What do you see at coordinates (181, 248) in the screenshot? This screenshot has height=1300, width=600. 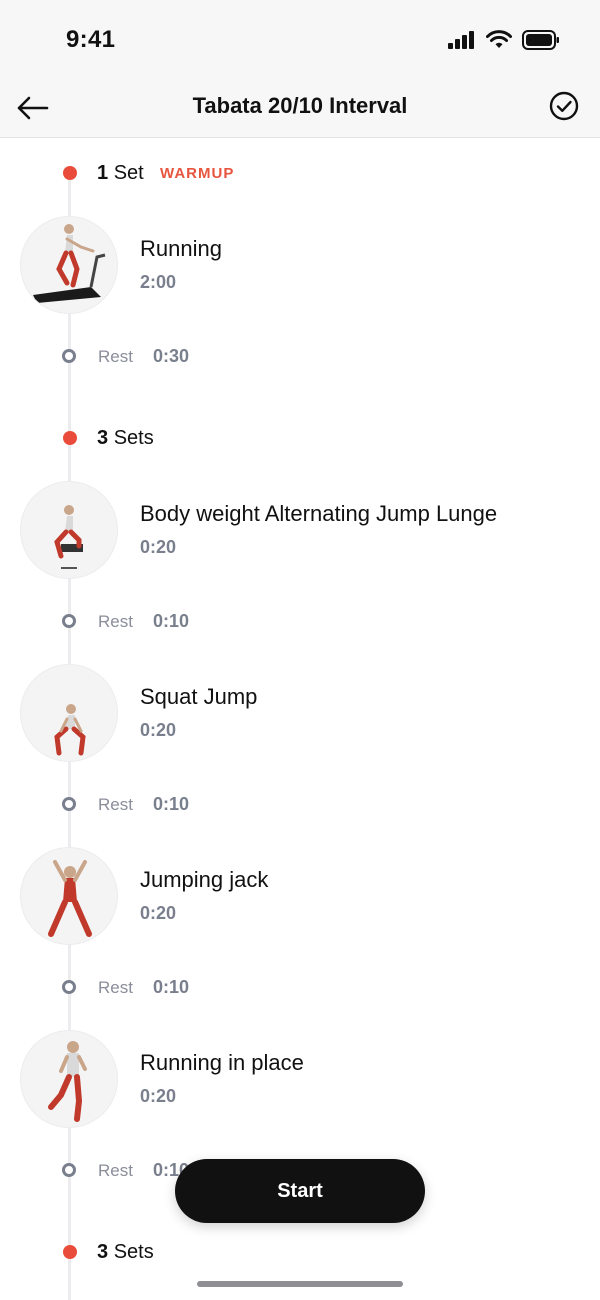 I see `exercise-name: Running` at bounding box center [181, 248].